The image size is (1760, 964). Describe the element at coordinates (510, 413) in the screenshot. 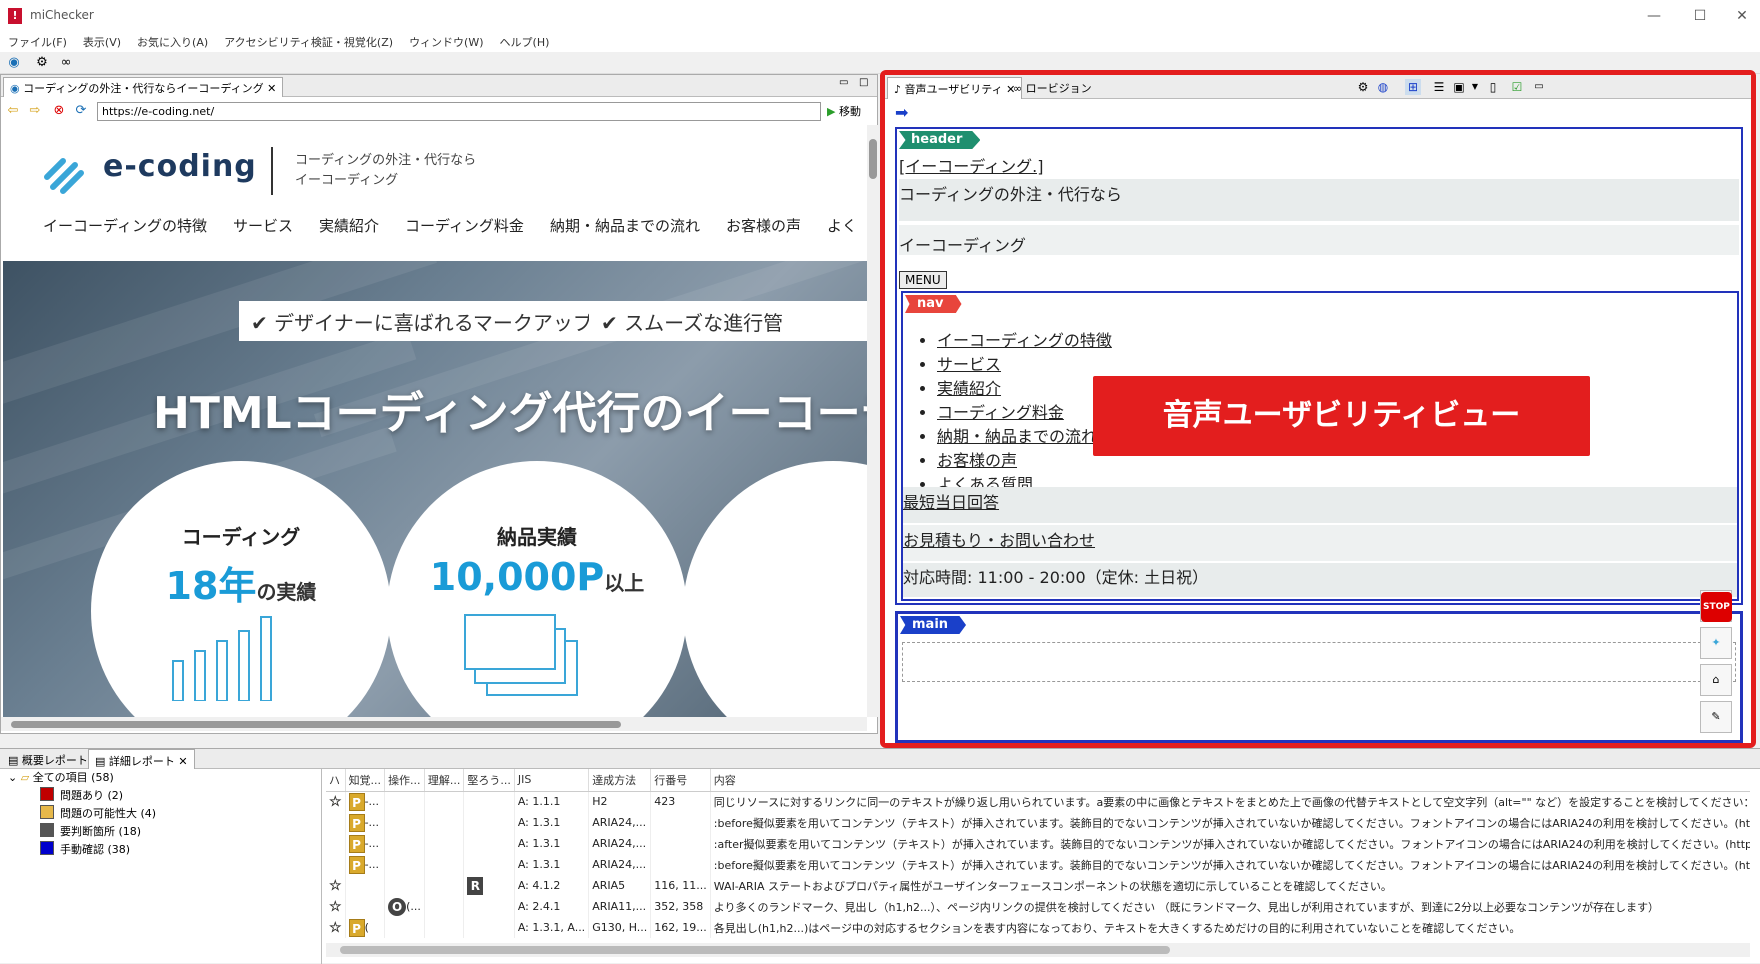

I see `hero-title: HTMLコーディング代行のイーコーデ` at that location.